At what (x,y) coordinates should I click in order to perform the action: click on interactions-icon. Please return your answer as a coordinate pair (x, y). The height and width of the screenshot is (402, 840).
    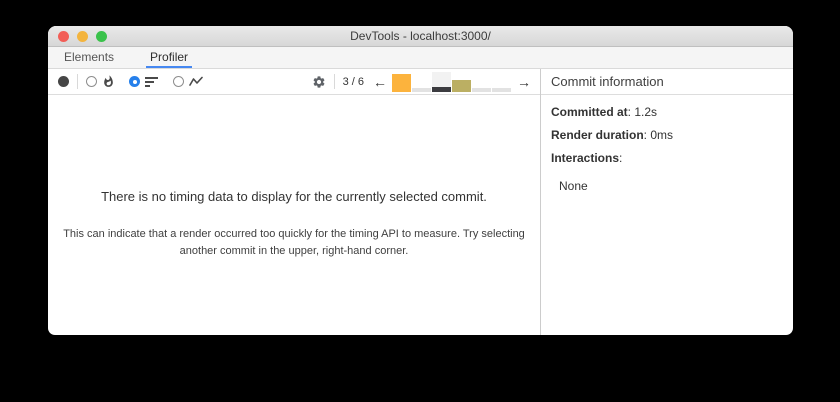
    Looking at the image, I should click on (196, 81).